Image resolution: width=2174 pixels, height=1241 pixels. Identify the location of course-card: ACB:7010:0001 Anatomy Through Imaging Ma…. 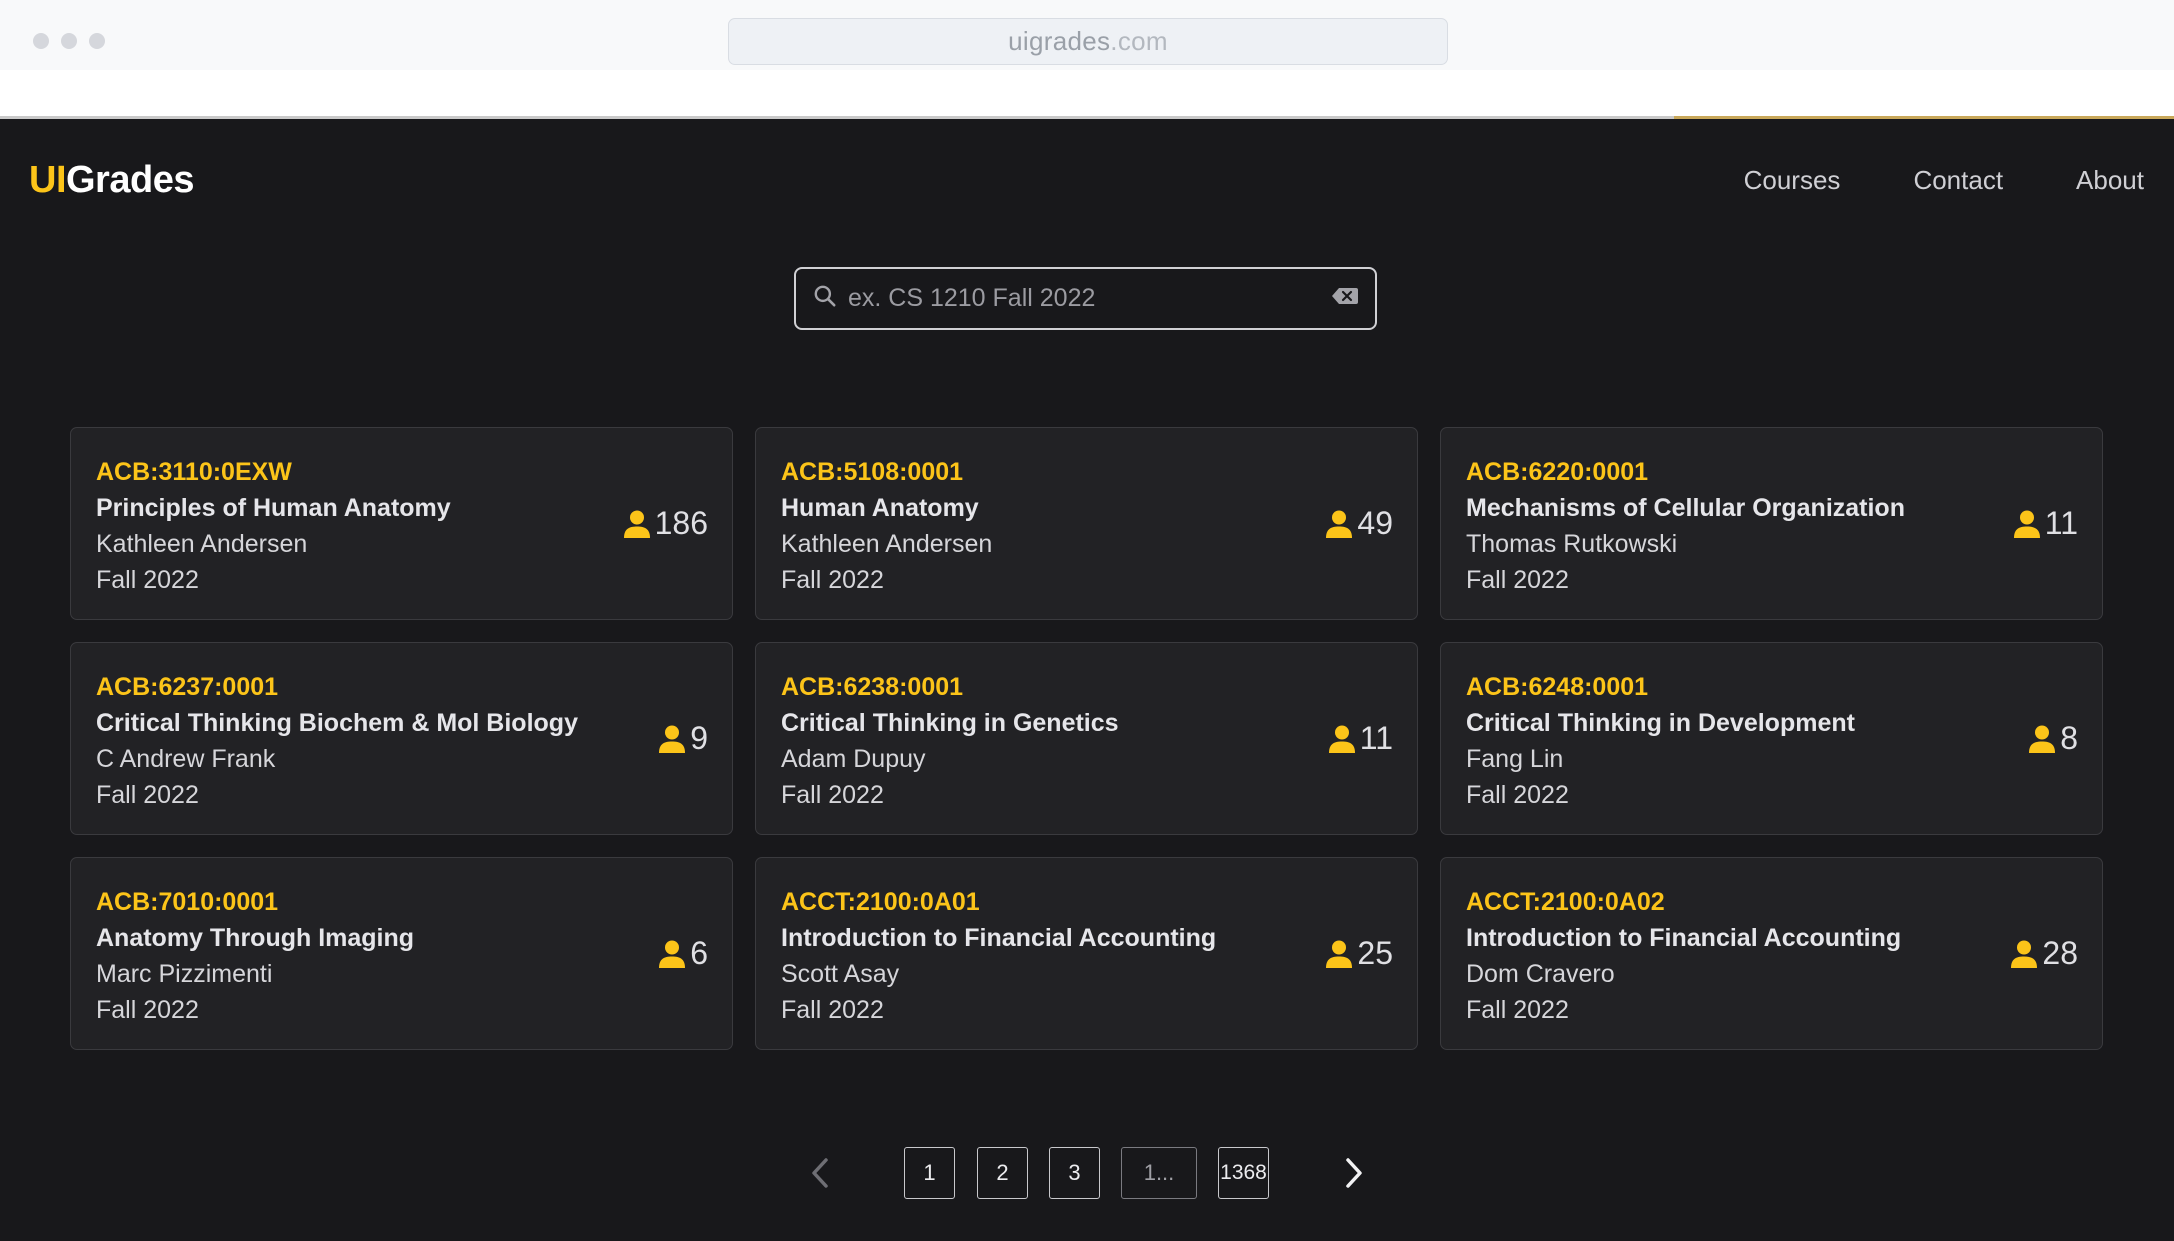
(401, 953).